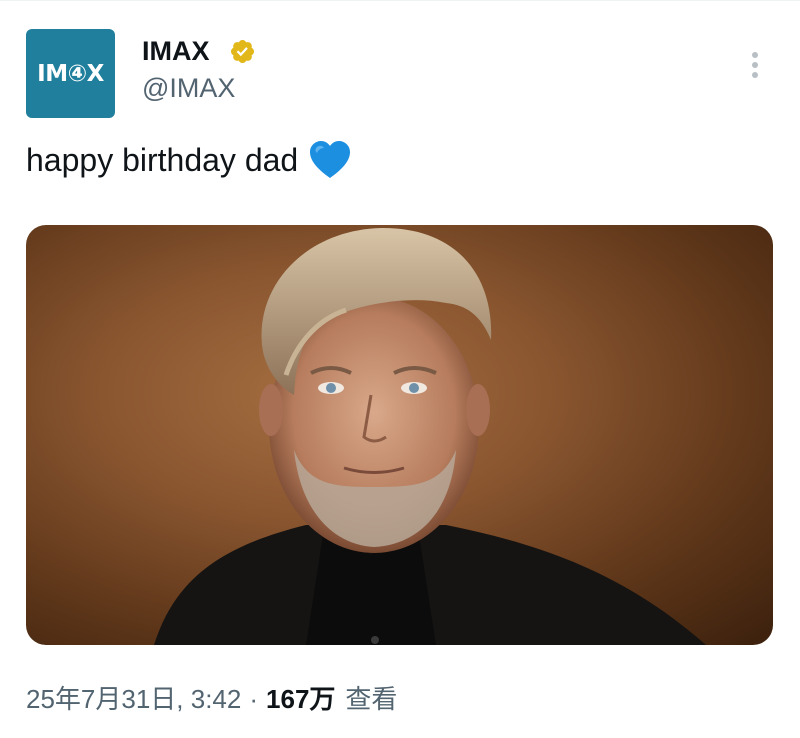 The height and width of the screenshot is (738, 800). I want to click on tweet-meta: 25年7月31日, 3:42 · 167万 查看, so click(211, 697).